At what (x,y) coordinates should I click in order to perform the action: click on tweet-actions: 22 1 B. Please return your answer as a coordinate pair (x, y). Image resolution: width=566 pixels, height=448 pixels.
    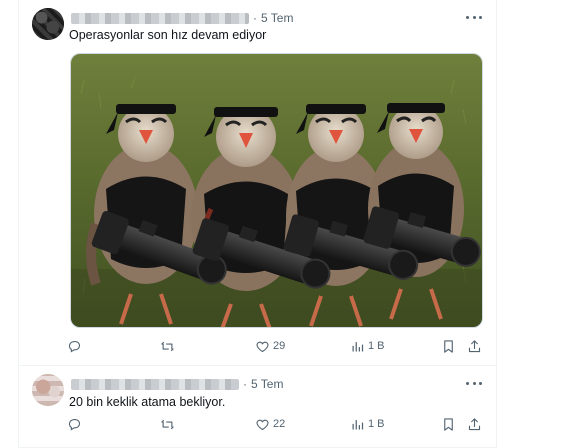
    Looking at the image, I should click on (277, 424).